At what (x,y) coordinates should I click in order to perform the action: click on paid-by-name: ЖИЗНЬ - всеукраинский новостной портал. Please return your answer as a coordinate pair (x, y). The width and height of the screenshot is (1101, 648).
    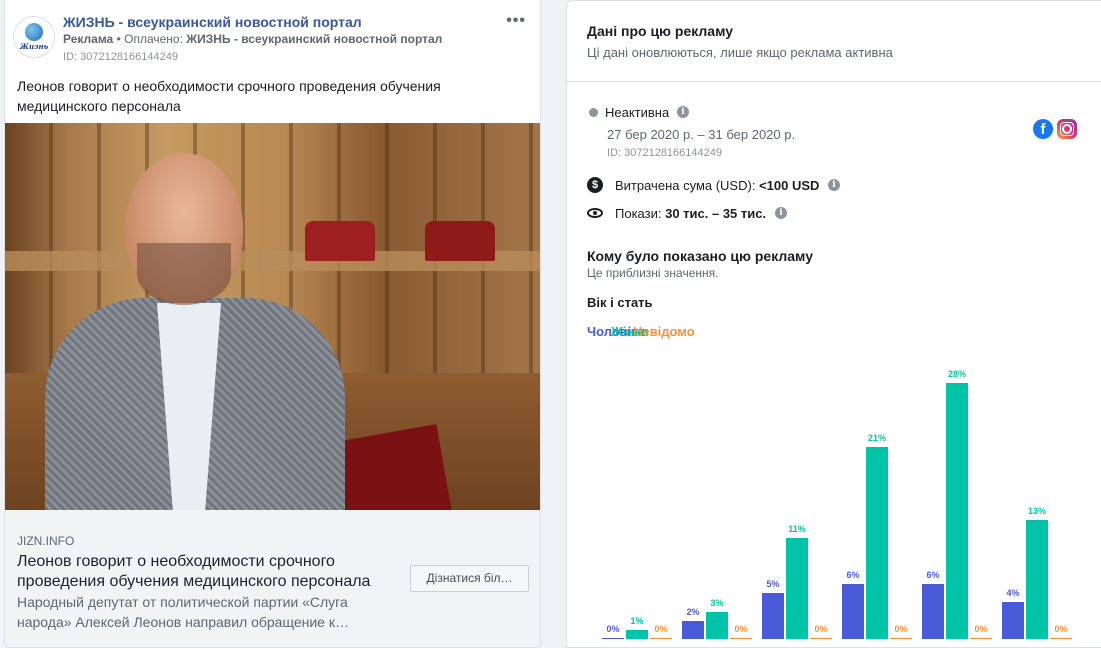
    Looking at the image, I should click on (314, 39).